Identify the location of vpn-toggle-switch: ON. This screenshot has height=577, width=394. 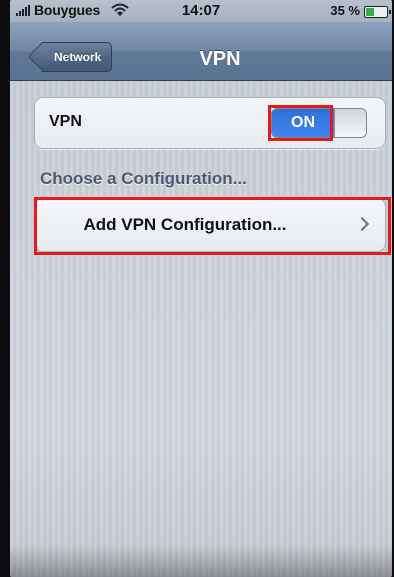
(319, 123).